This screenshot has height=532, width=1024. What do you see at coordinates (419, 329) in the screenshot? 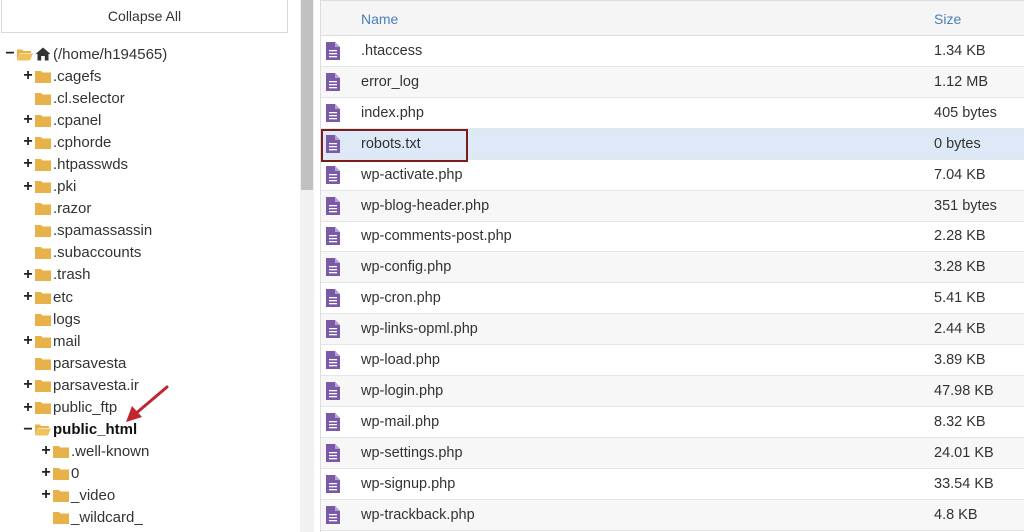
I see `file-name: wp-links-opml.php` at bounding box center [419, 329].